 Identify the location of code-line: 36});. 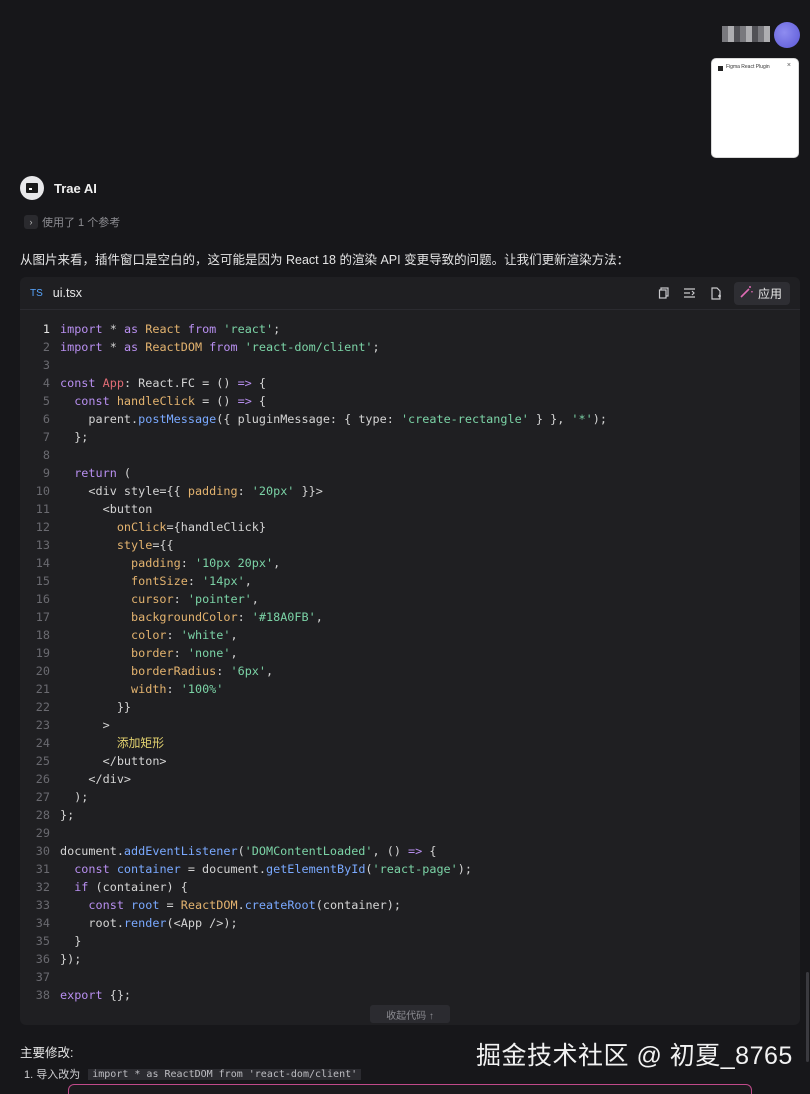
(410, 959).